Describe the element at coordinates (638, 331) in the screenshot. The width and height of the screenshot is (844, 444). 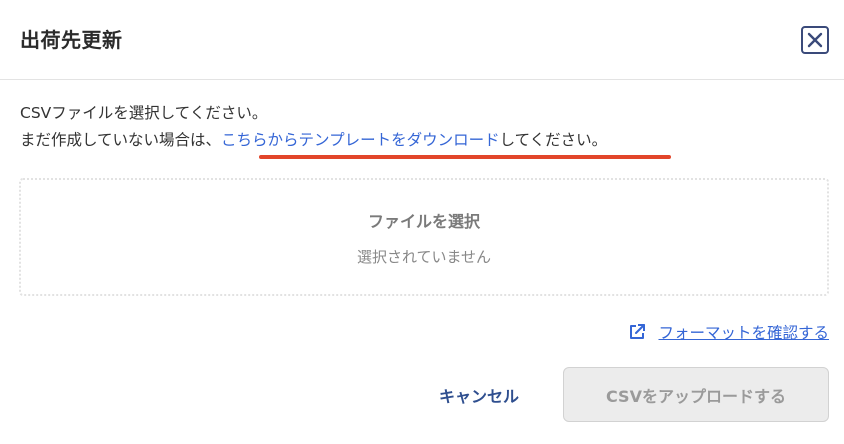
I see `external-link-icon` at that location.